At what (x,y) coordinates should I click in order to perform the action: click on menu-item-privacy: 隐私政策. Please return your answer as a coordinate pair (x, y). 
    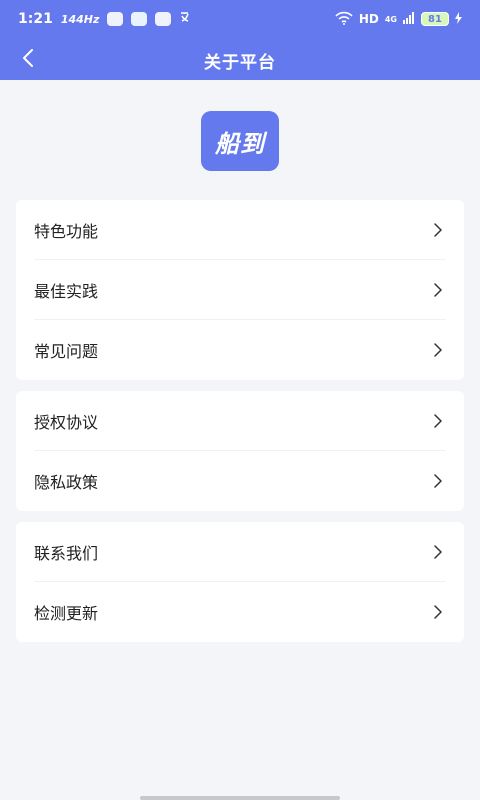
    Looking at the image, I should click on (240, 481).